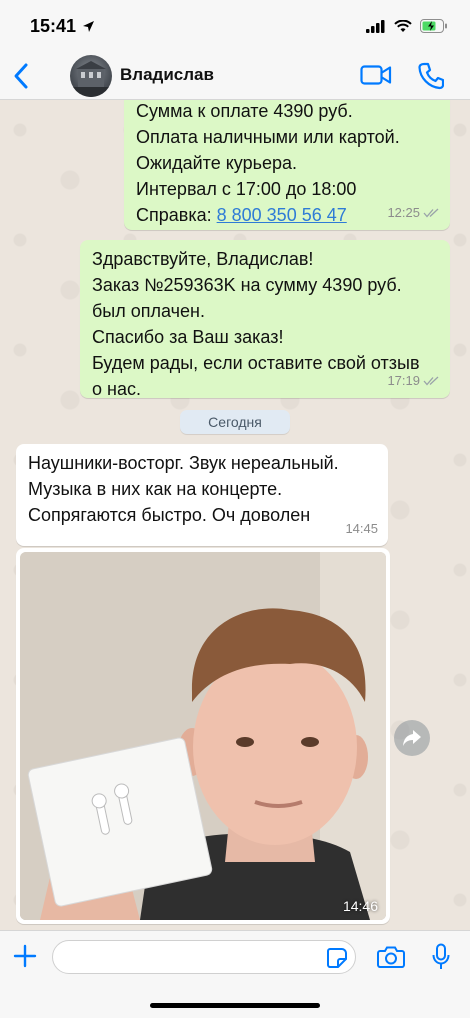 The height and width of the screenshot is (1018, 470). I want to click on message-line: Ожидайте курьера., so click(217, 163).